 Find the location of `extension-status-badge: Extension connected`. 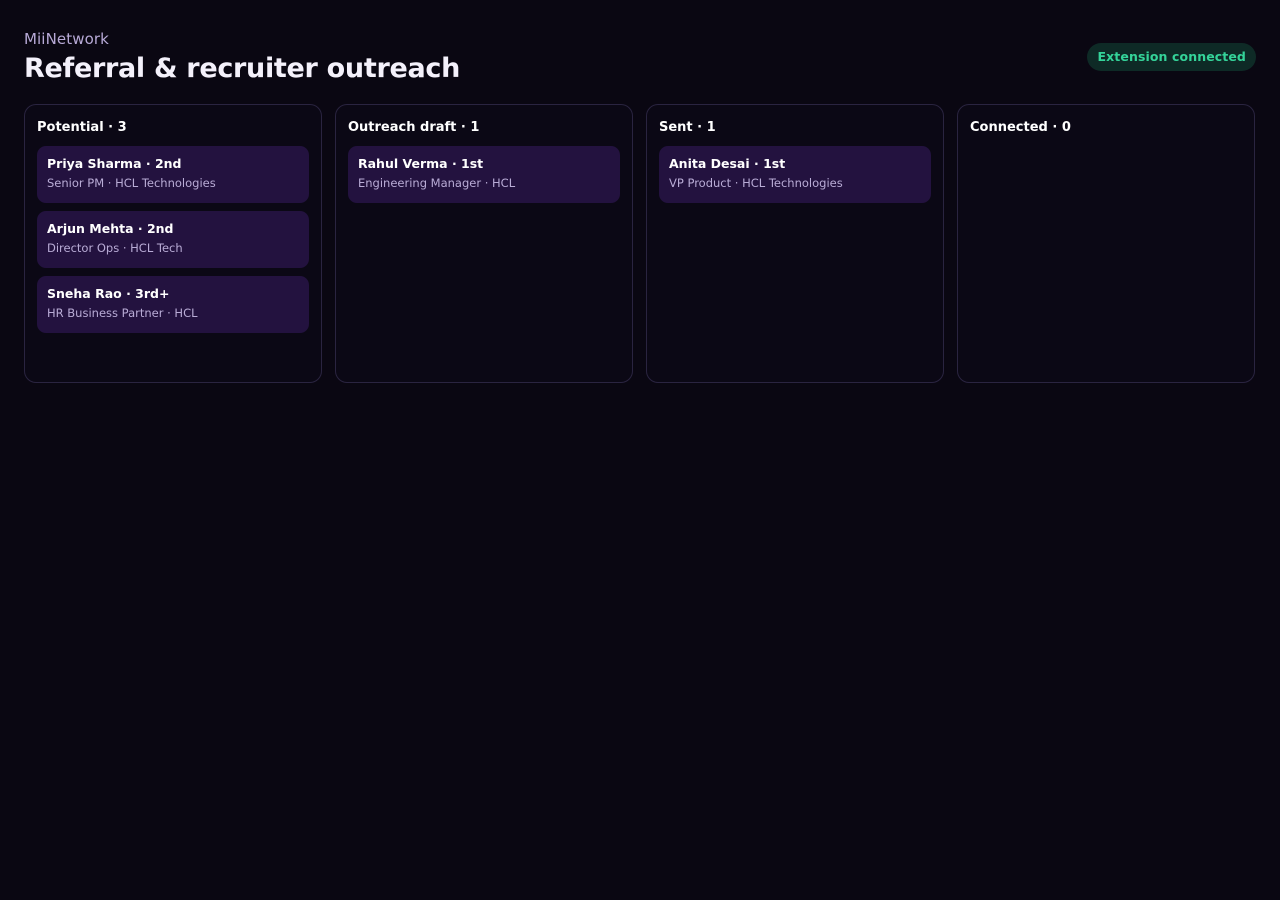

extension-status-badge: Extension connected is located at coordinates (1171, 57).